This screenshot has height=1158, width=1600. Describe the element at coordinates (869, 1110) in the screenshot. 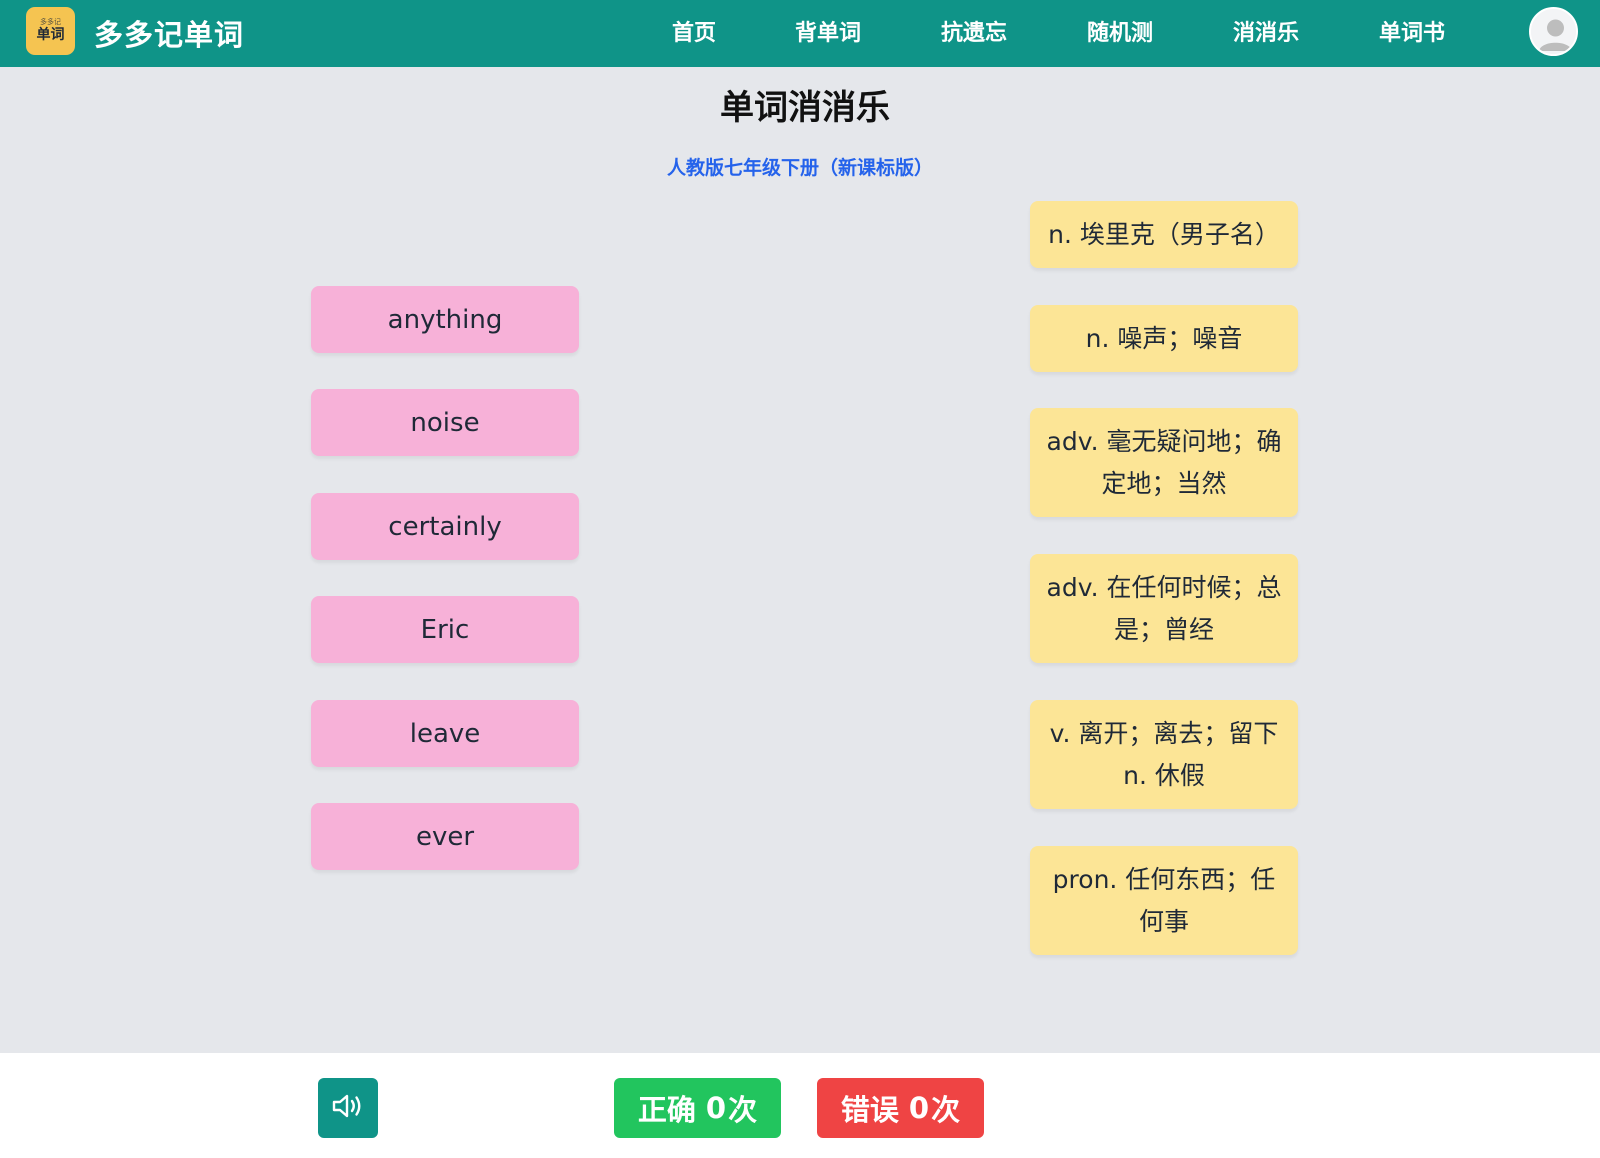

I see `wrong-label: 错误` at that location.